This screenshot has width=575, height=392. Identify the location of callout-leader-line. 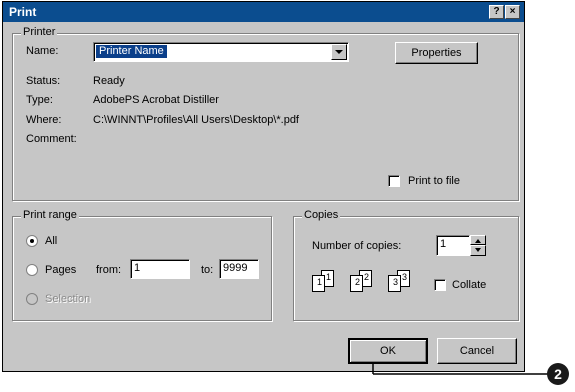
(461, 369).